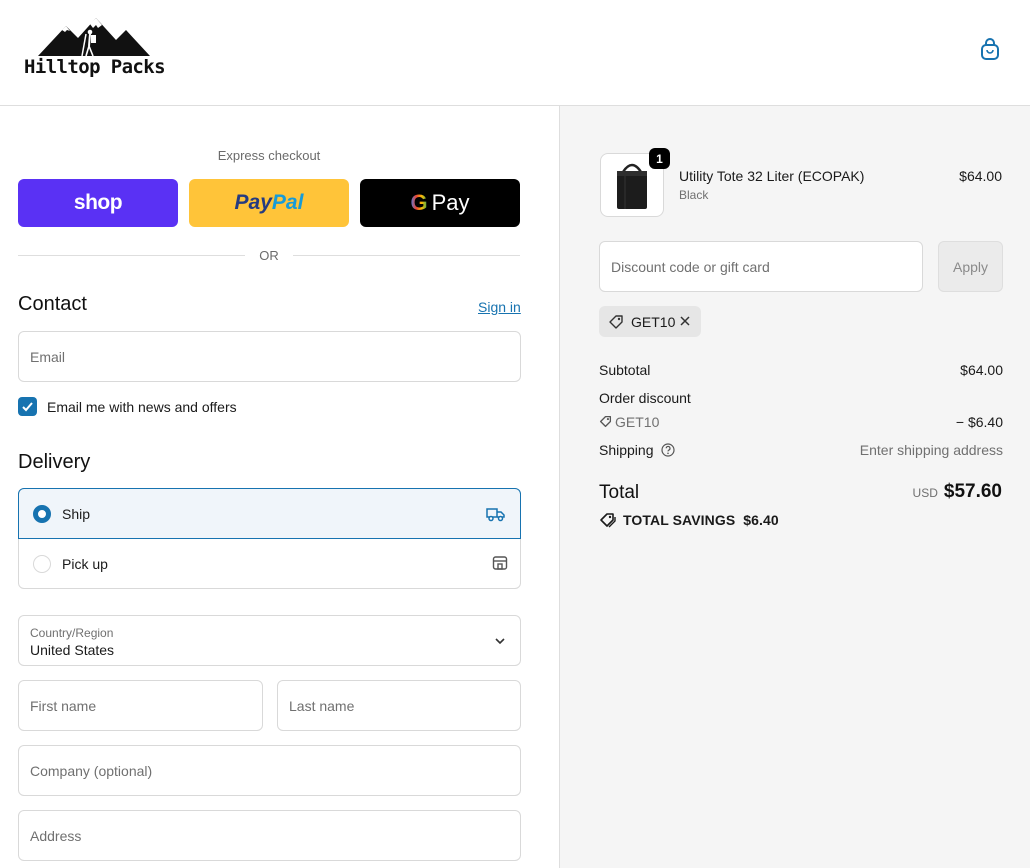  I want to click on shop-pay-button: shop, so click(98, 203).